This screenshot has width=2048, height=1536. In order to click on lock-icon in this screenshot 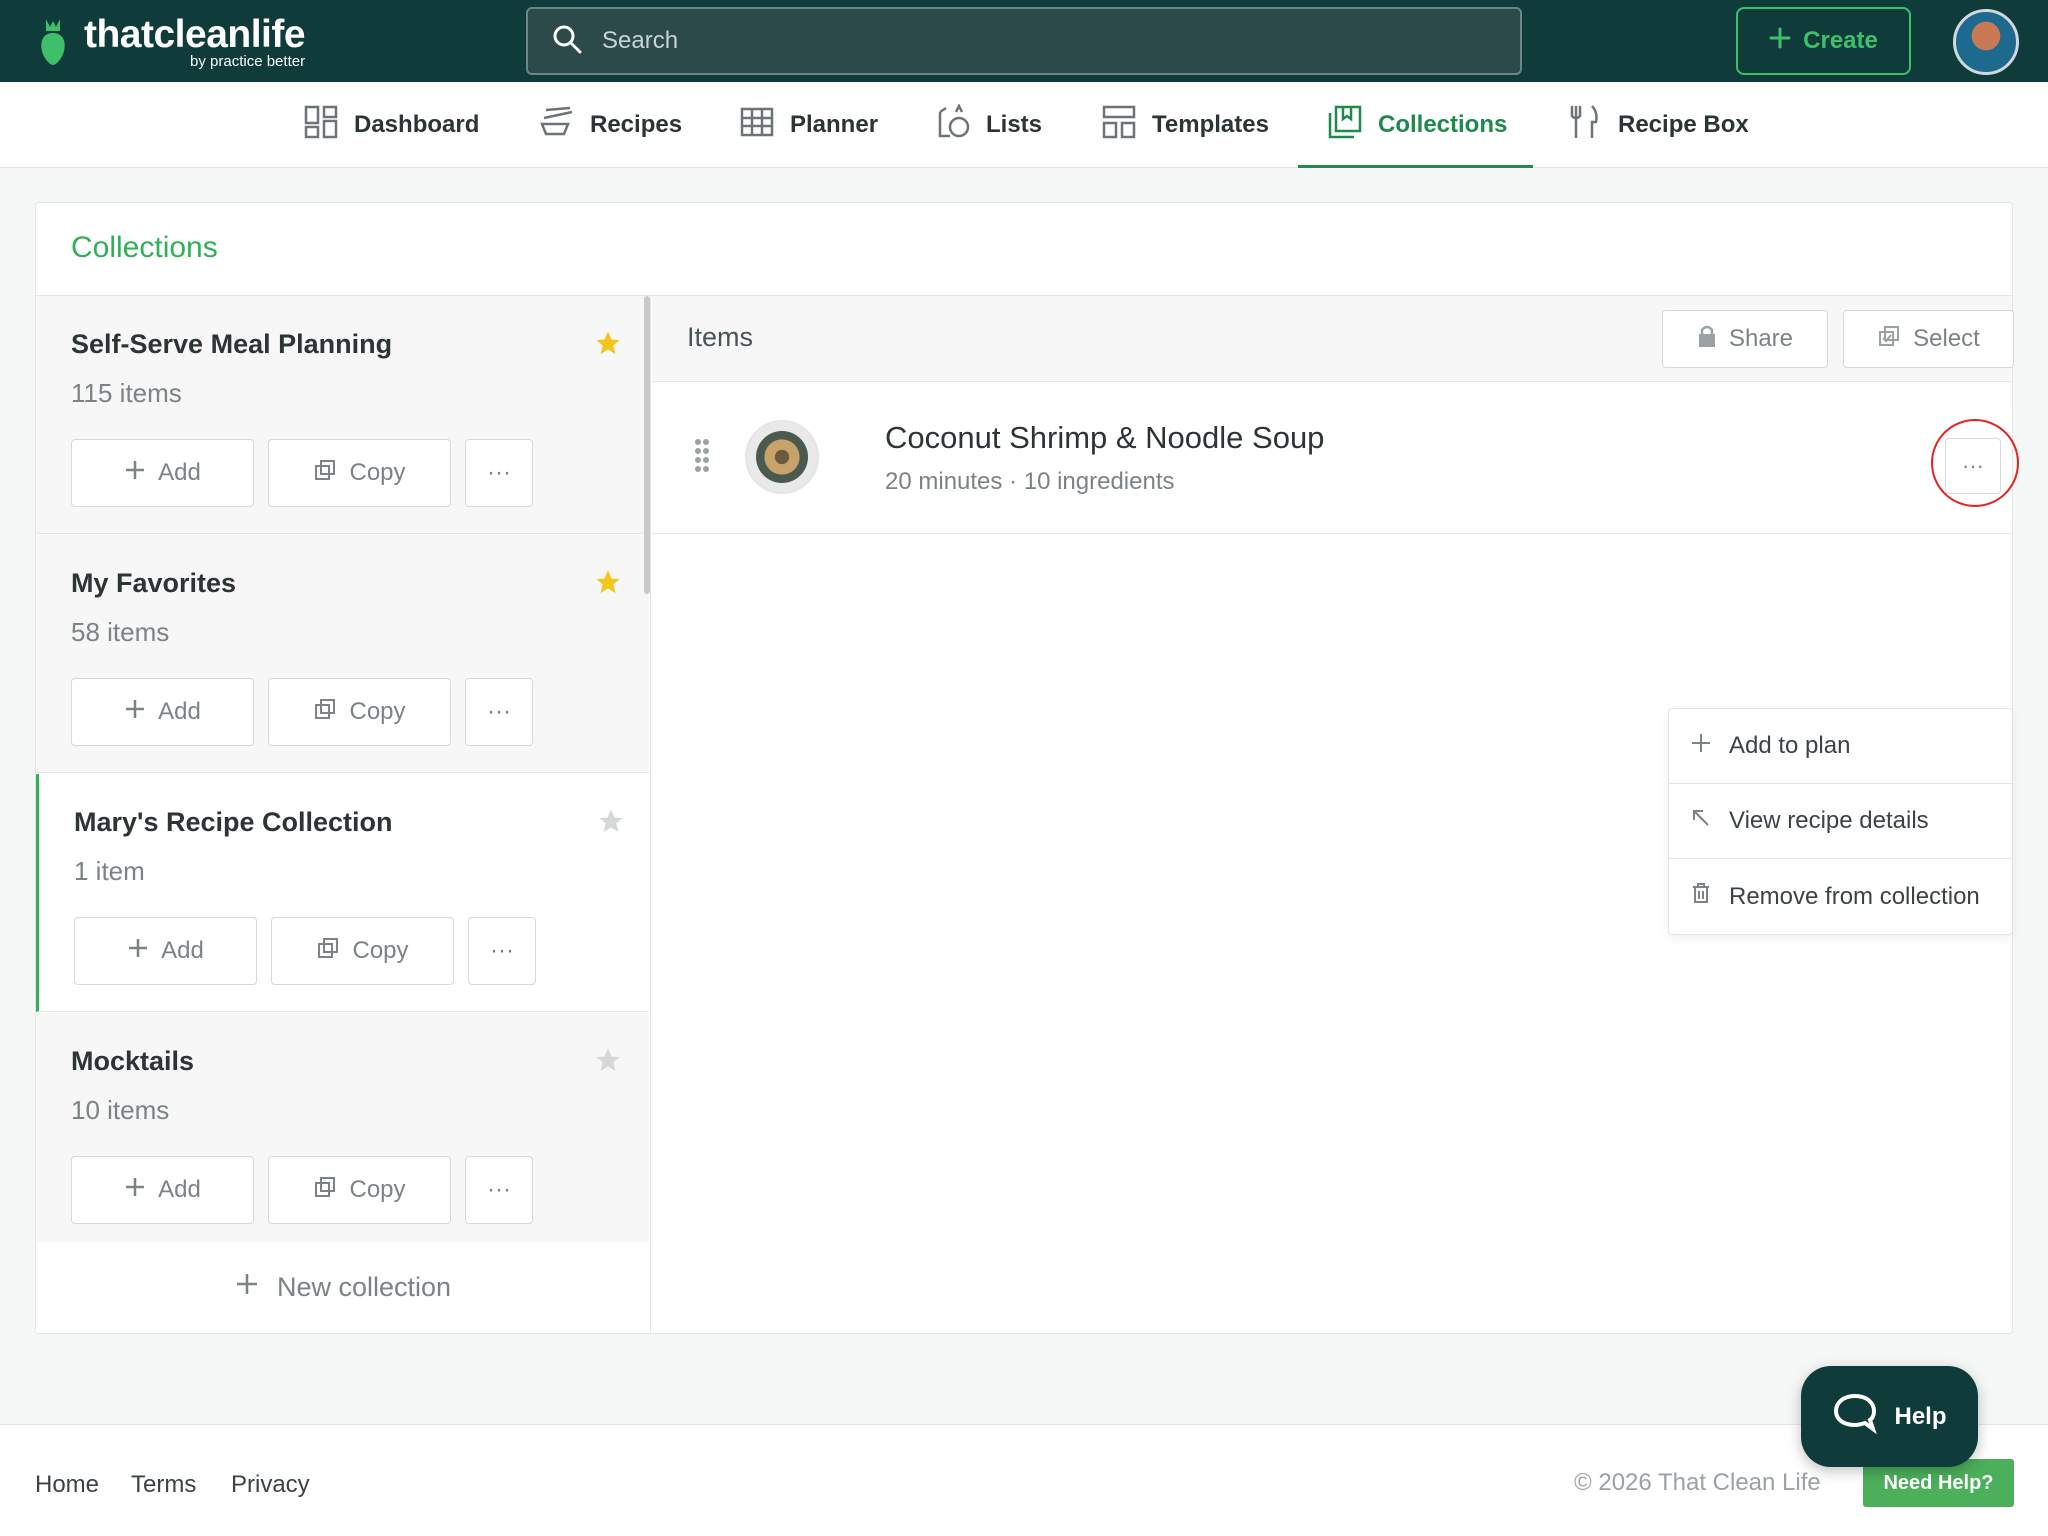, I will do `click(1707, 339)`.